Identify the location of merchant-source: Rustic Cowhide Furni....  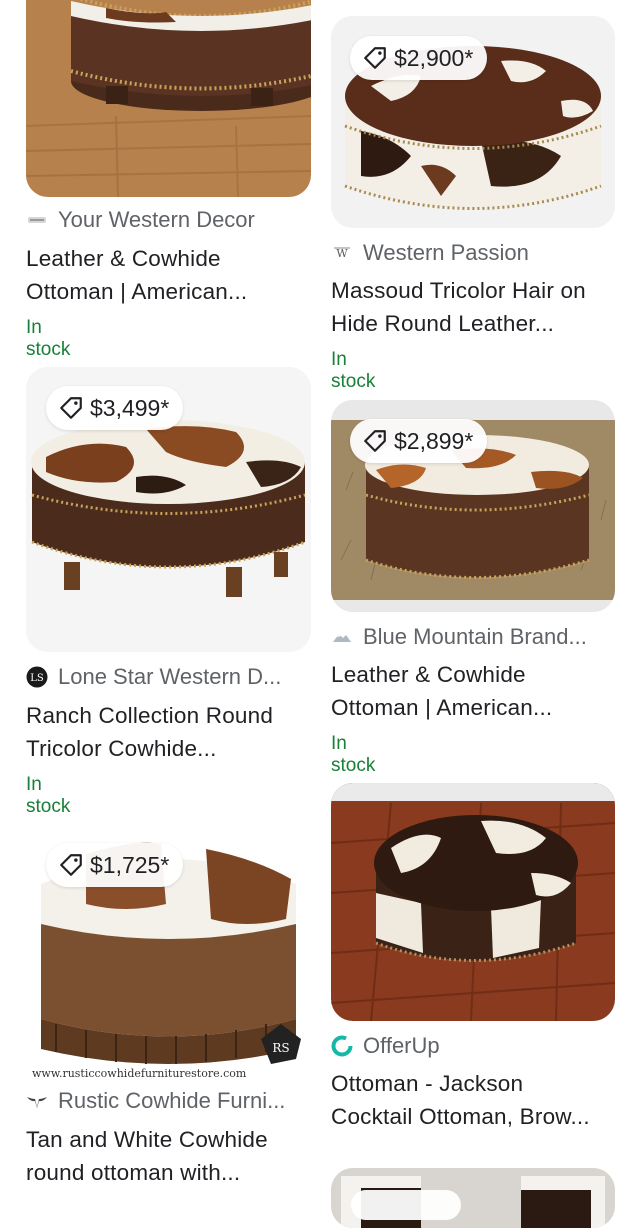
(168, 1101).